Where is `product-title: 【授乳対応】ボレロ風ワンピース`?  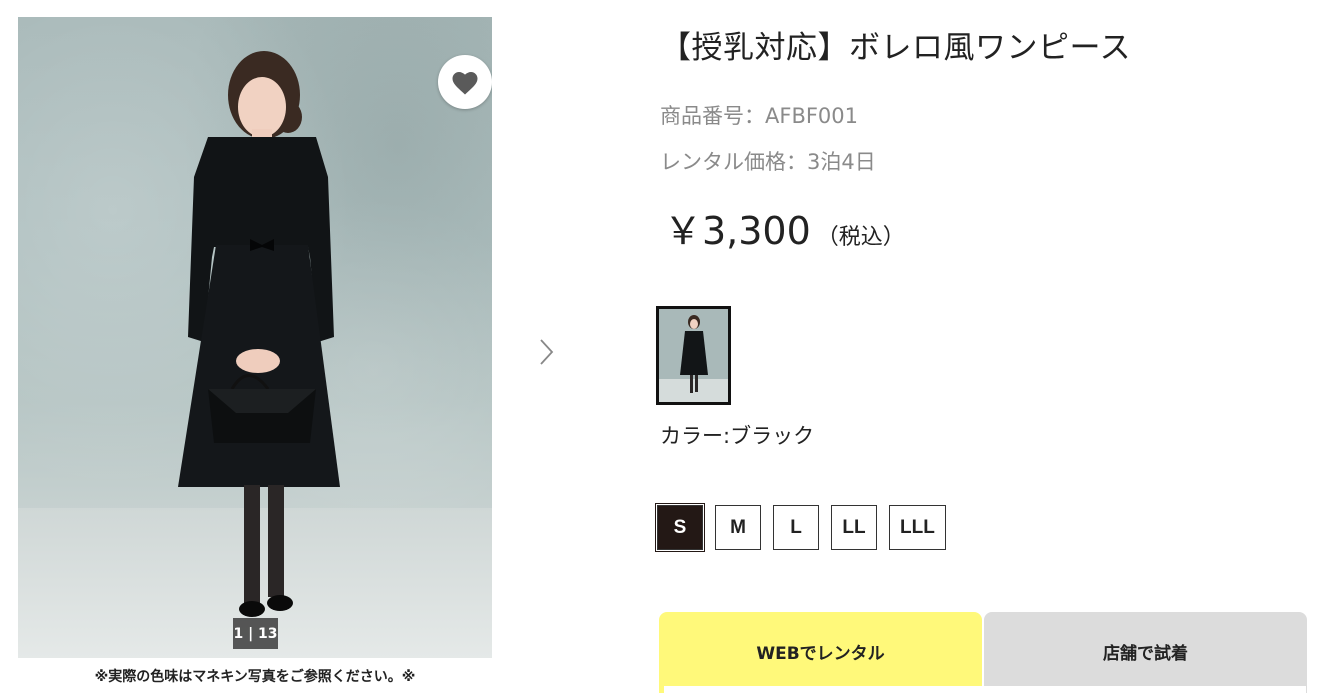
product-title: 【授乳対応】ボレロ風ワンピース is located at coordinates (895, 48).